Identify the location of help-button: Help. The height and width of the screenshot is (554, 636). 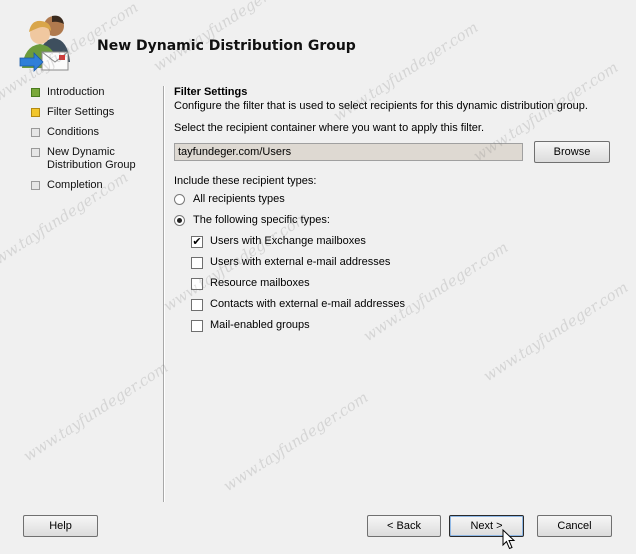
(60, 526).